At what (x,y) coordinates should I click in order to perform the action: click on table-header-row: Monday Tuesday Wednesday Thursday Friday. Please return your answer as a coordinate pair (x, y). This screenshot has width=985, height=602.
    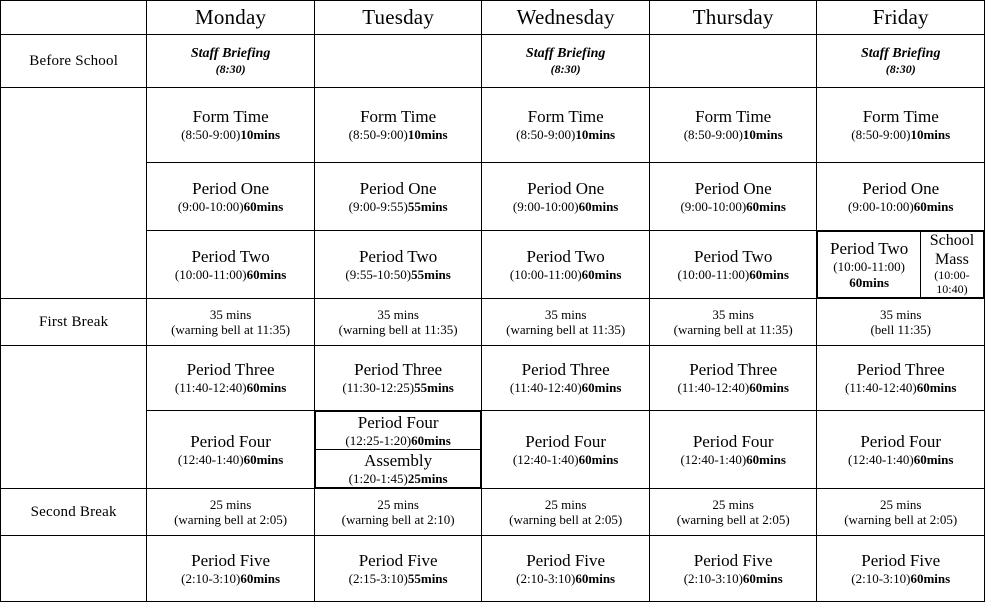
    Looking at the image, I should click on (492, 17).